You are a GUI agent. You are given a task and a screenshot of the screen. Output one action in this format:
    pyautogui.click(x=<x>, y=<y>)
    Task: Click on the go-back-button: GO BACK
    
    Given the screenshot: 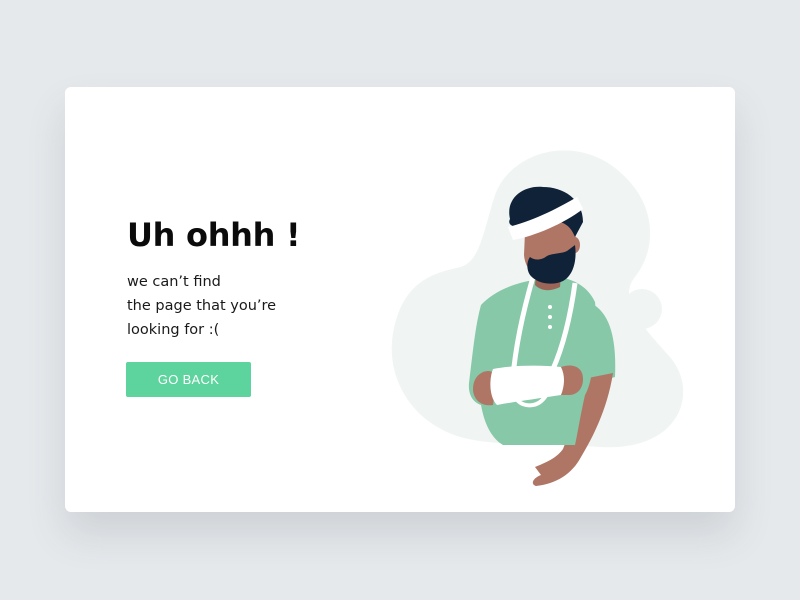 What is the action you would take?
    pyautogui.click(x=188, y=379)
    